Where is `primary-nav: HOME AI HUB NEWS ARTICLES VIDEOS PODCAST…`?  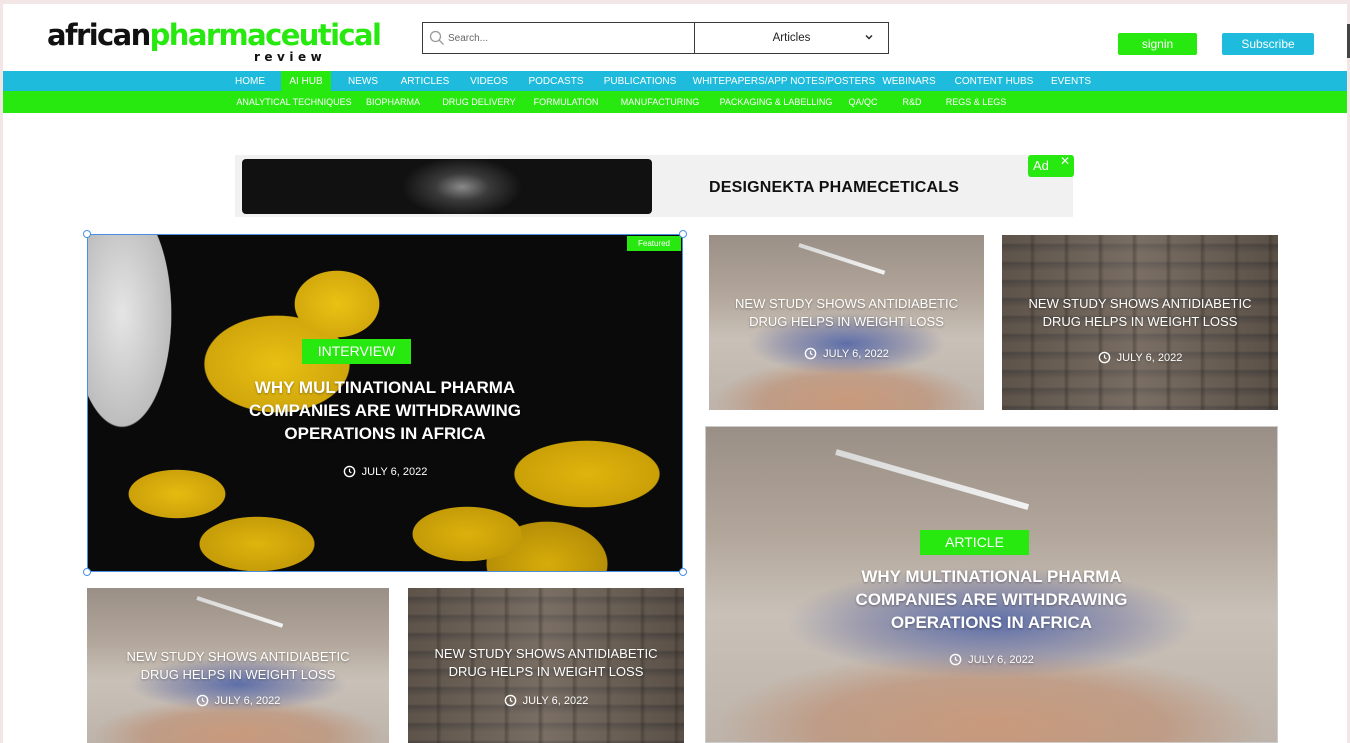
primary-nav: HOME AI HUB NEWS ARTICLES VIDEOS PODCAST… is located at coordinates (675, 81).